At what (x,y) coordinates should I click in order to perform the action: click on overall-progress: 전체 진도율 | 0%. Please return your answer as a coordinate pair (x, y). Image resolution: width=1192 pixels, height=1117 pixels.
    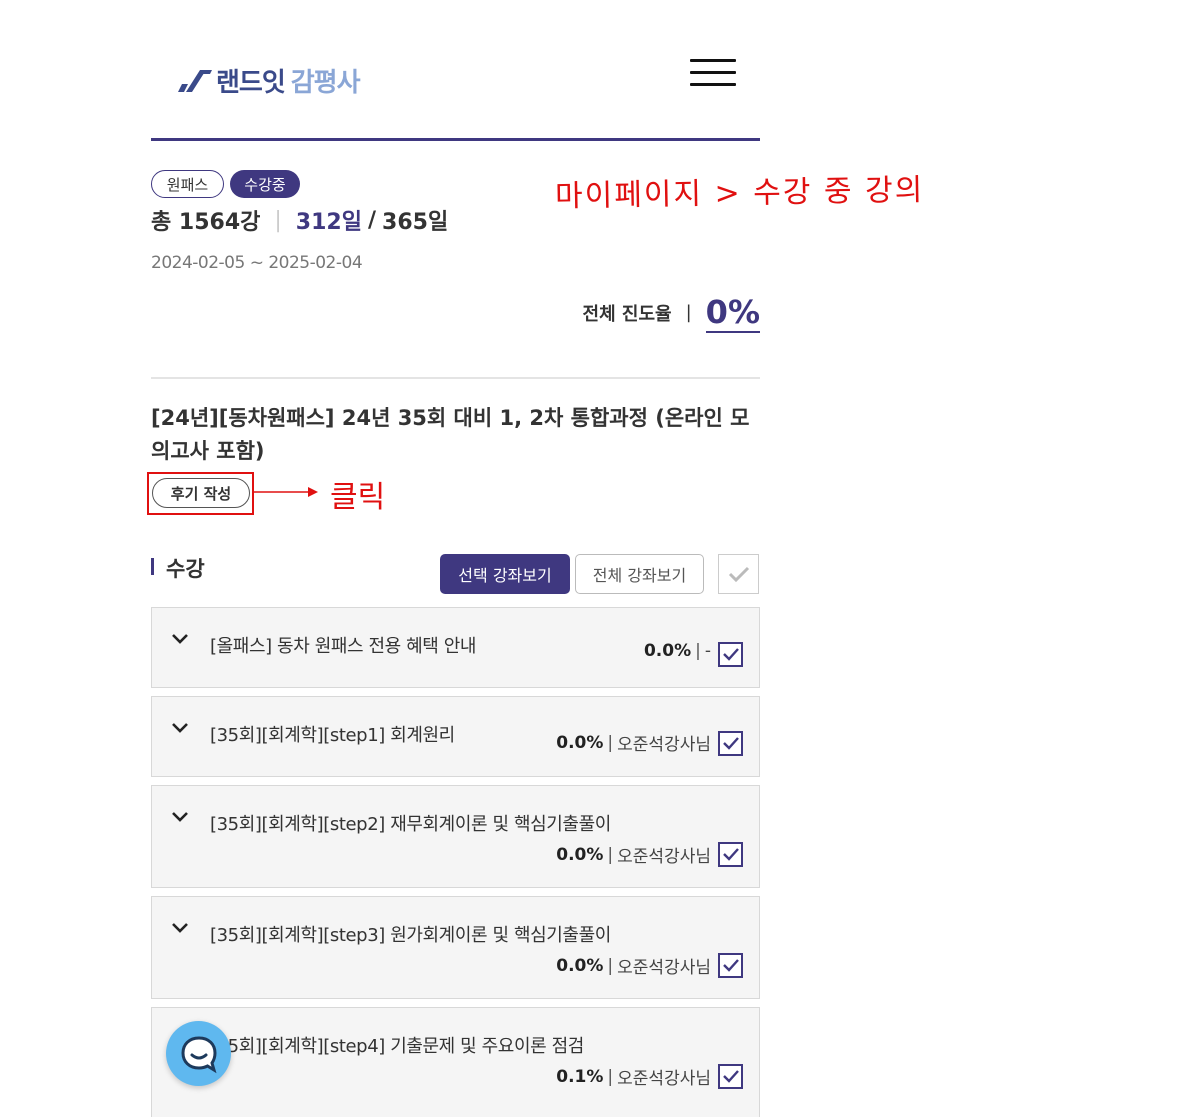
    Looking at the image, I should click on (660, 312).